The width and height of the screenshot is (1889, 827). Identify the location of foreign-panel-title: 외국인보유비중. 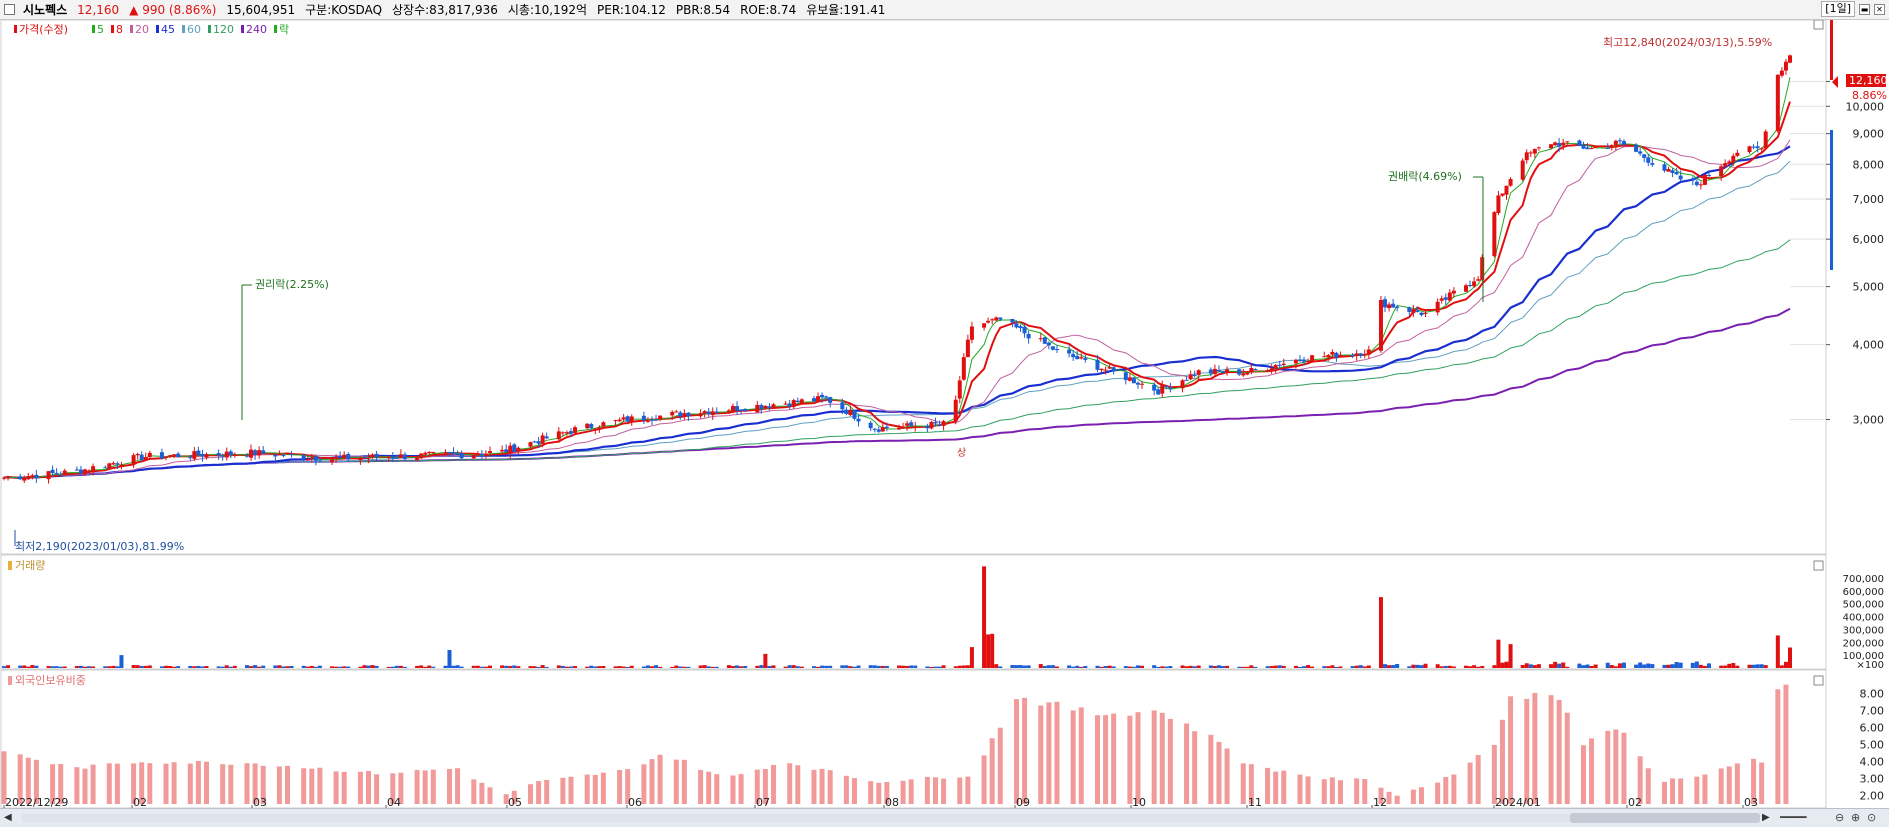
(50, 680).